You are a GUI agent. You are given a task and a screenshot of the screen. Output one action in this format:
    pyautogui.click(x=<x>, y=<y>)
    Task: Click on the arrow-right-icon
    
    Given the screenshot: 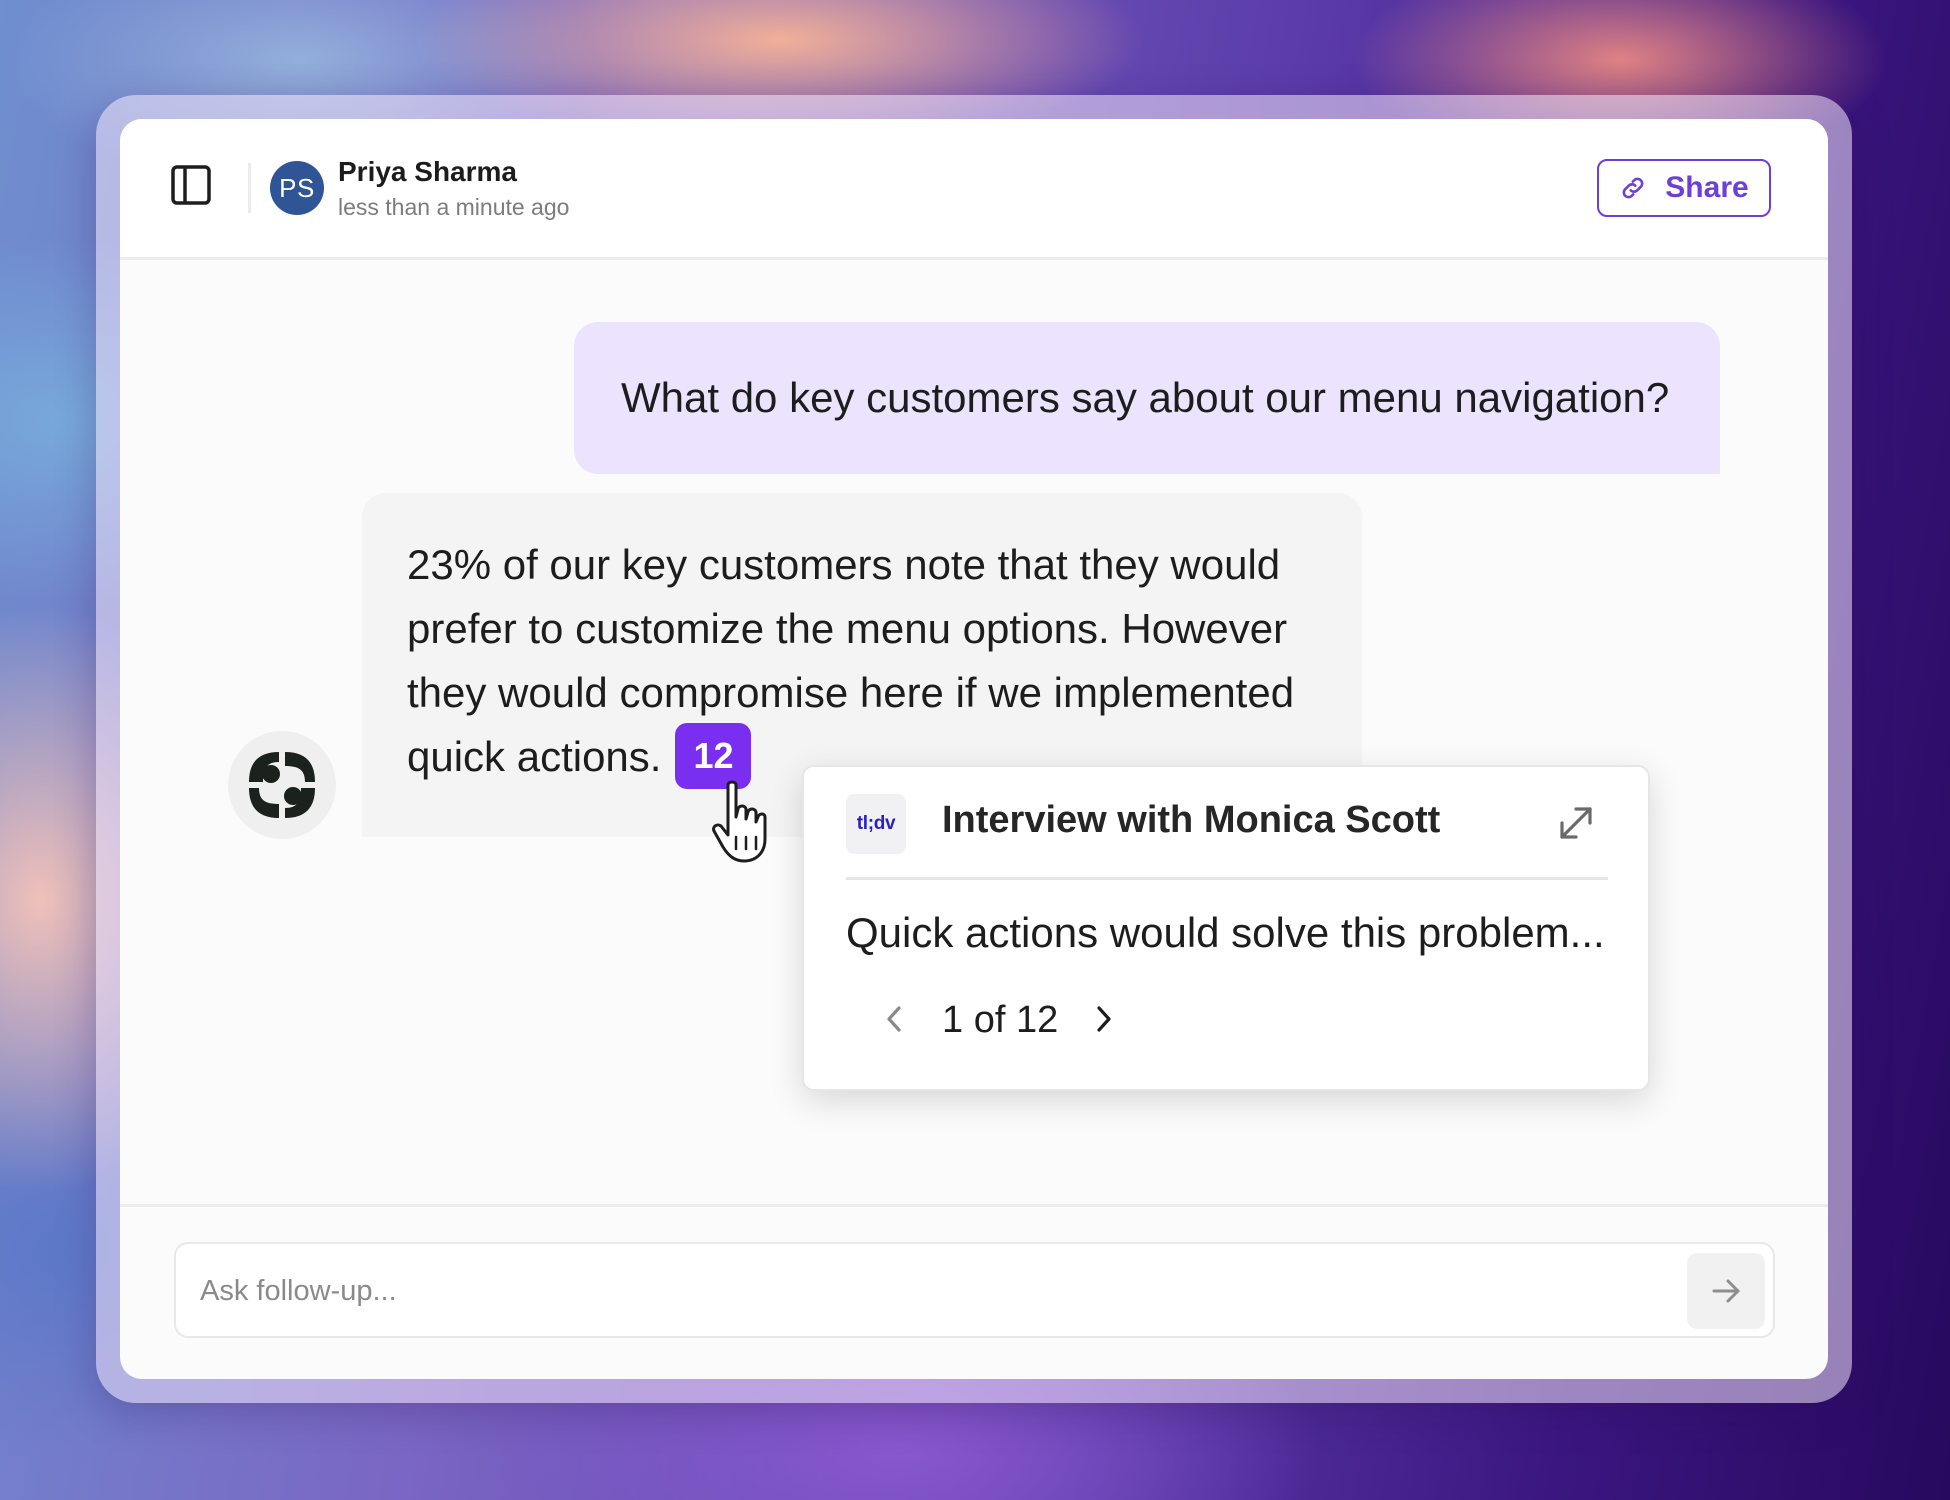 What is the action you would take?
    pyautogui.click(x=1726, y=1291)
    